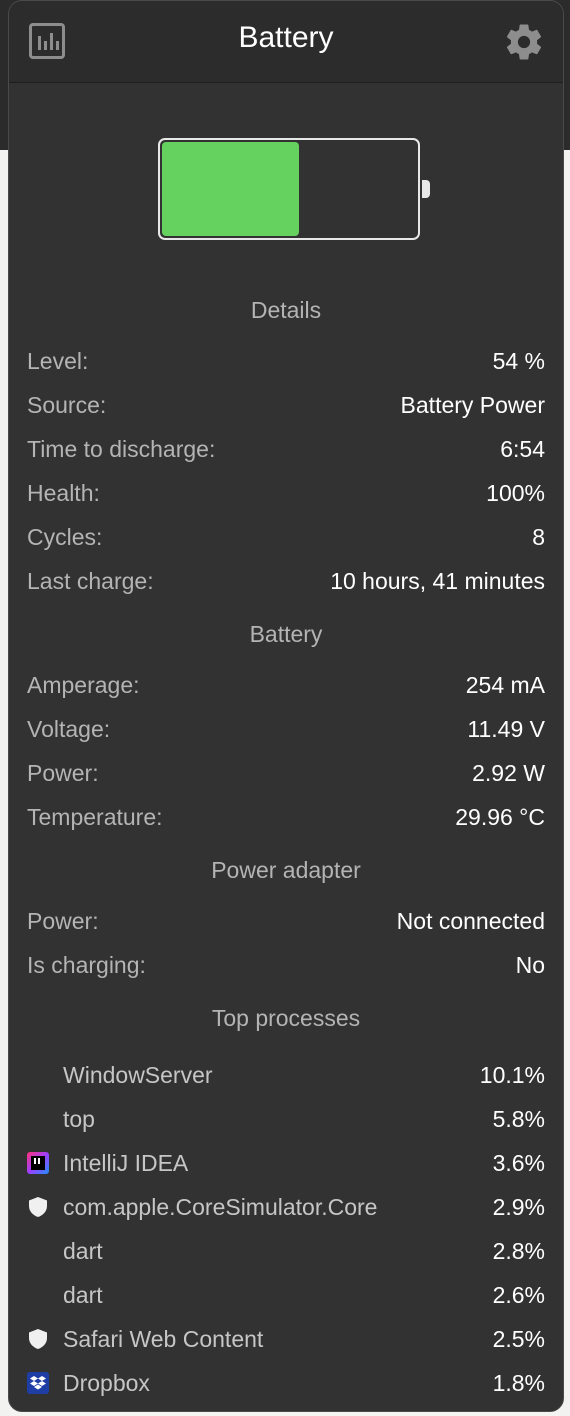  What do you see at coordinates (286, 870) in the screenshot?
I see `section-title-power-adapter: Power adapter` at bounding box center [286, 870].